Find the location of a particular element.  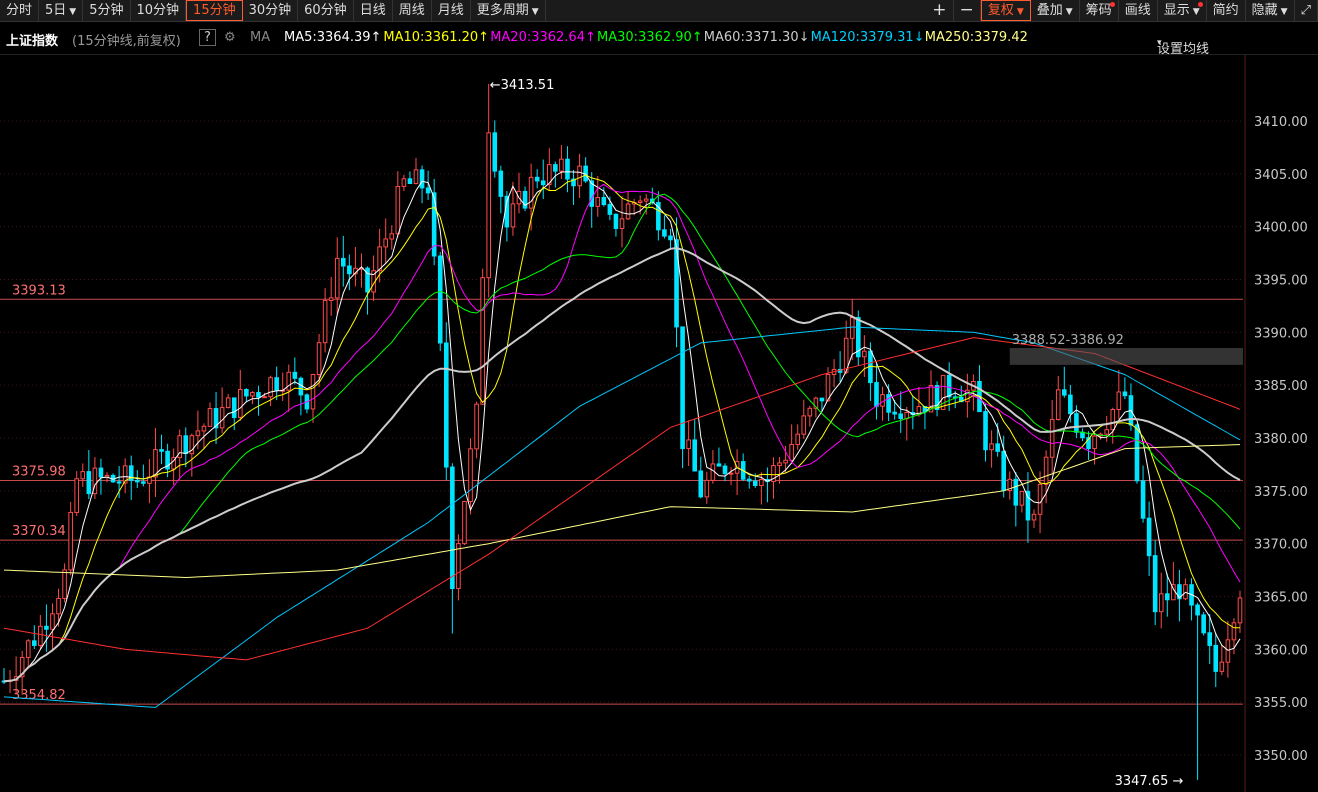

y-tick-label: 3365.00 is located at coordinates (1281, 598).